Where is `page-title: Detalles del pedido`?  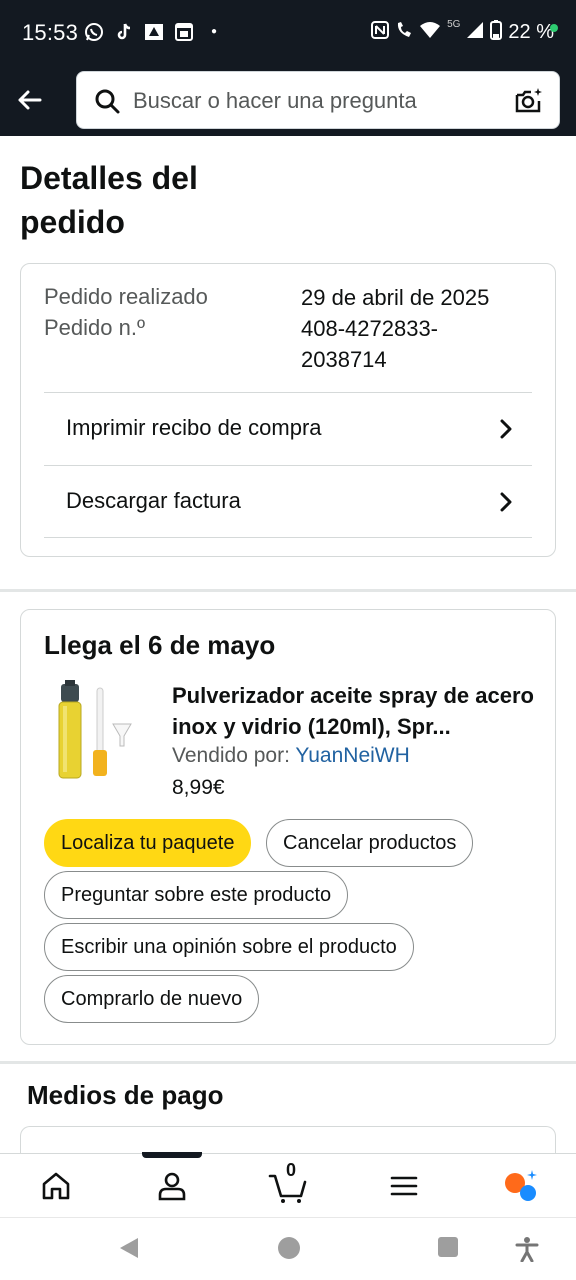 page-title: Detalles del pedido is located at coordinates (109, 200).